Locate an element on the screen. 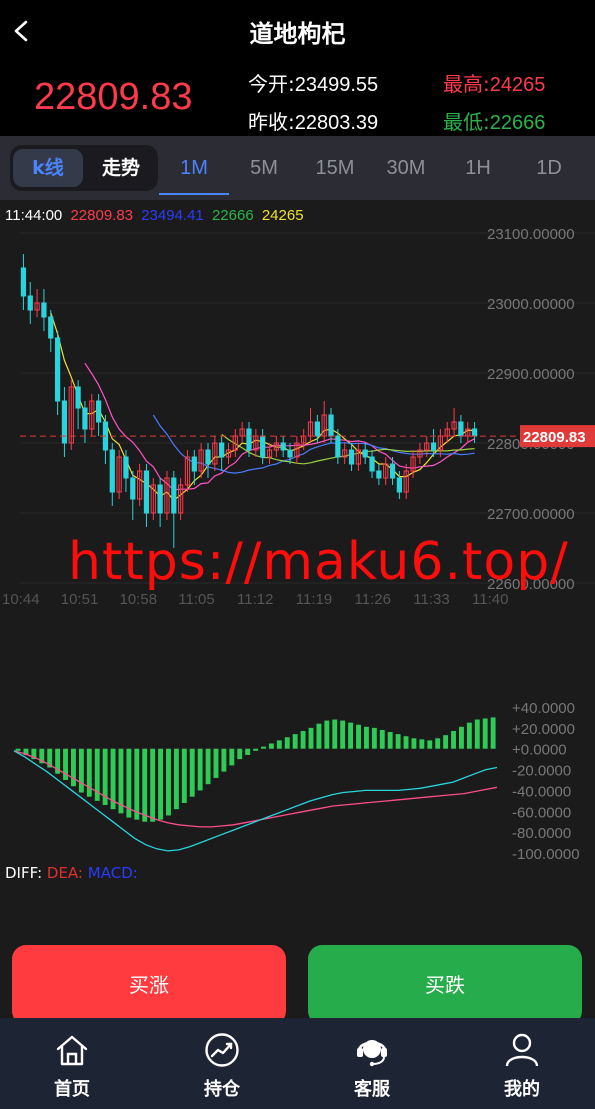 Image resolution: width=595 pixels, height=1109 pixels. y-tick-label: 22900.00000 is located at coordinates (531, 374).